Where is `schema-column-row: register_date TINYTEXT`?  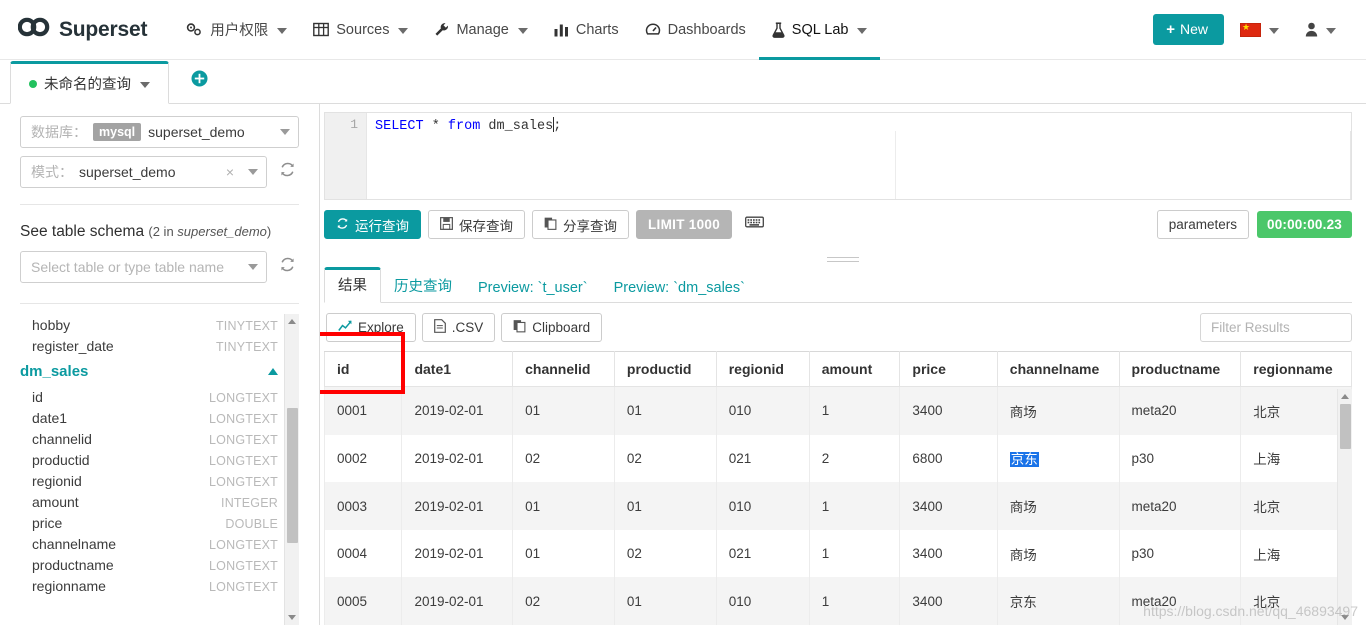 schema-column-row: register_date TINYTEXT is located at coordinates (149, 345).